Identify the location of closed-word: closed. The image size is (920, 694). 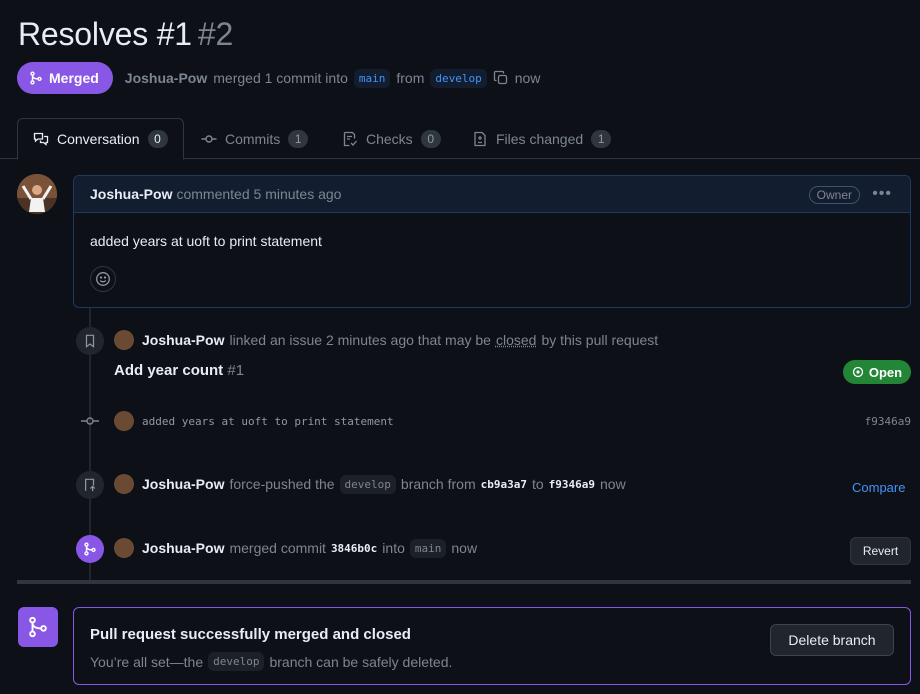
(516, 340).